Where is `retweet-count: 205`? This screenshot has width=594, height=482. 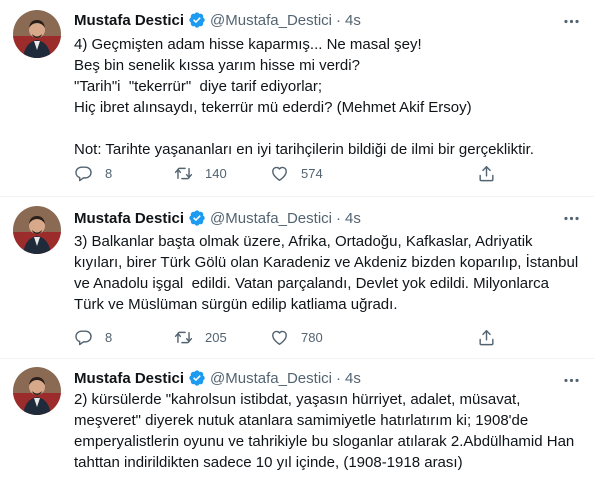
retweet-count: 205 is located at coordinates (216, 337).